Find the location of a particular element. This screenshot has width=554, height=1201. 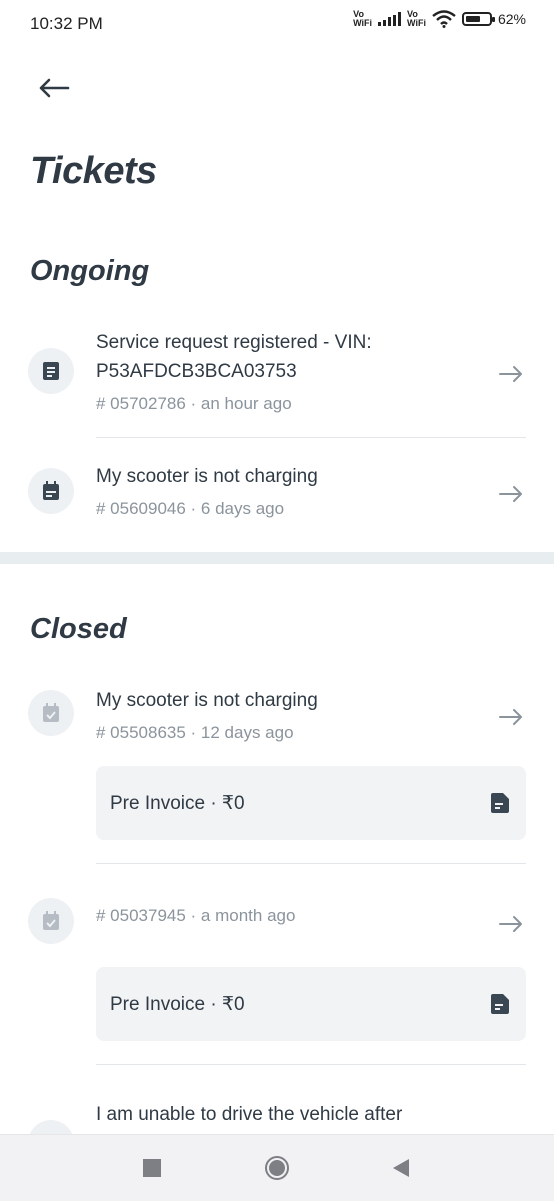

section-title-ongoing: Ongoing is located at coordinates (90, 271).